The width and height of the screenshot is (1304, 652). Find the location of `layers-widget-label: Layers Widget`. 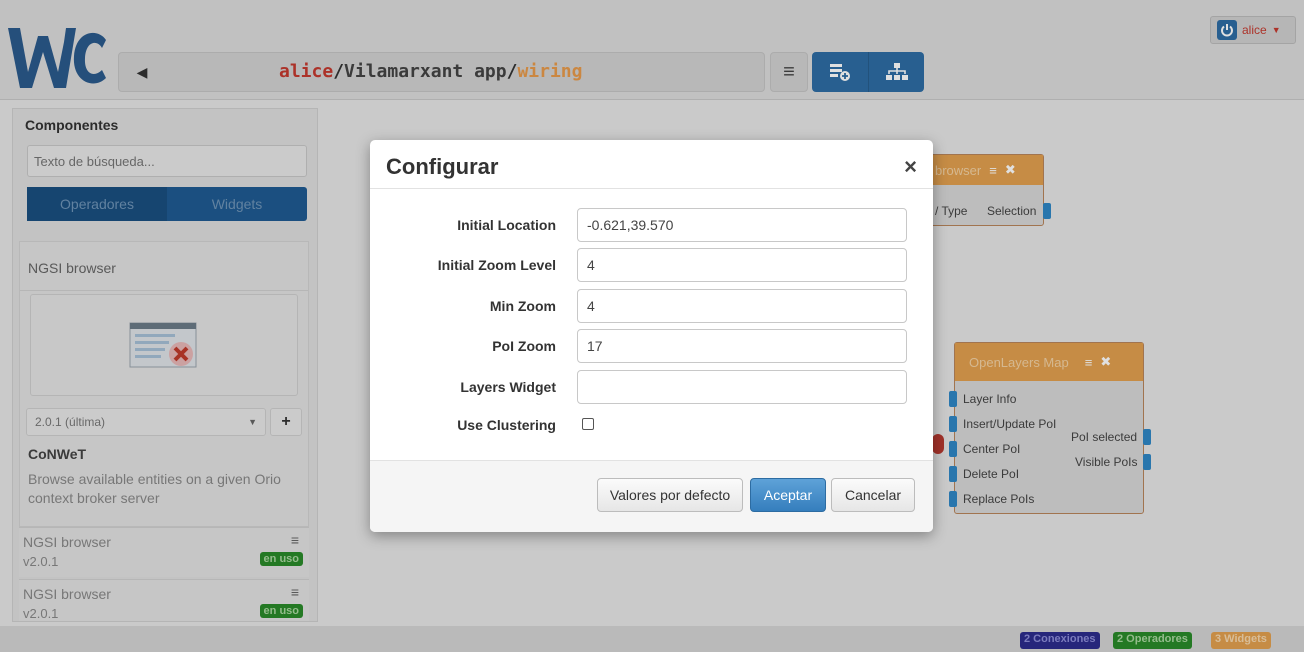

layers-widget-label: Layers Widget is located at coordinates (508, 387).